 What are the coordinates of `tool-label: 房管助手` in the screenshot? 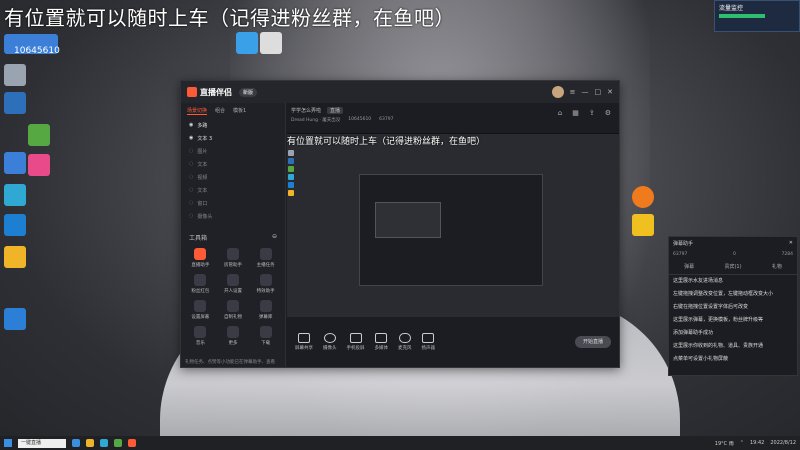 It's located at (232, 265).